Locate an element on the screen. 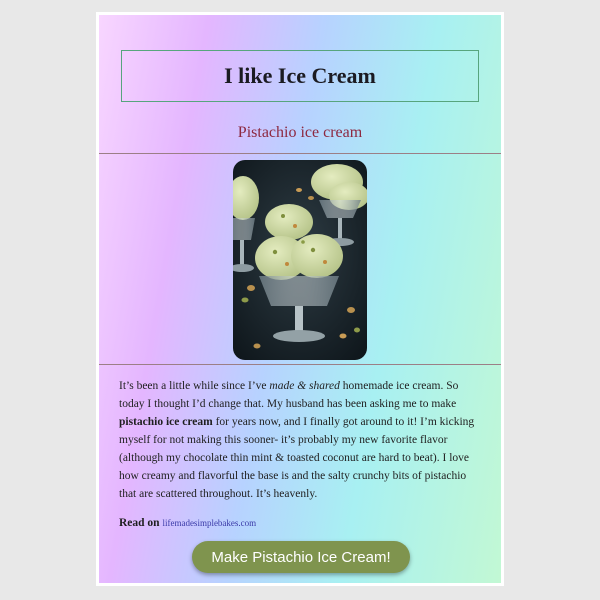 The image size is (600, 600). recipe-subtitle: Pistachio ice cream is located at coordinates (300, 132).